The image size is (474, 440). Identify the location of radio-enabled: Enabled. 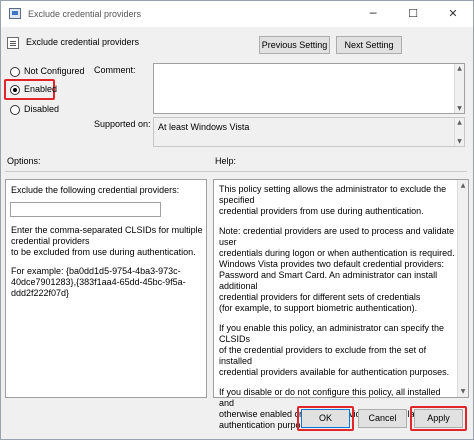
(33, 91).